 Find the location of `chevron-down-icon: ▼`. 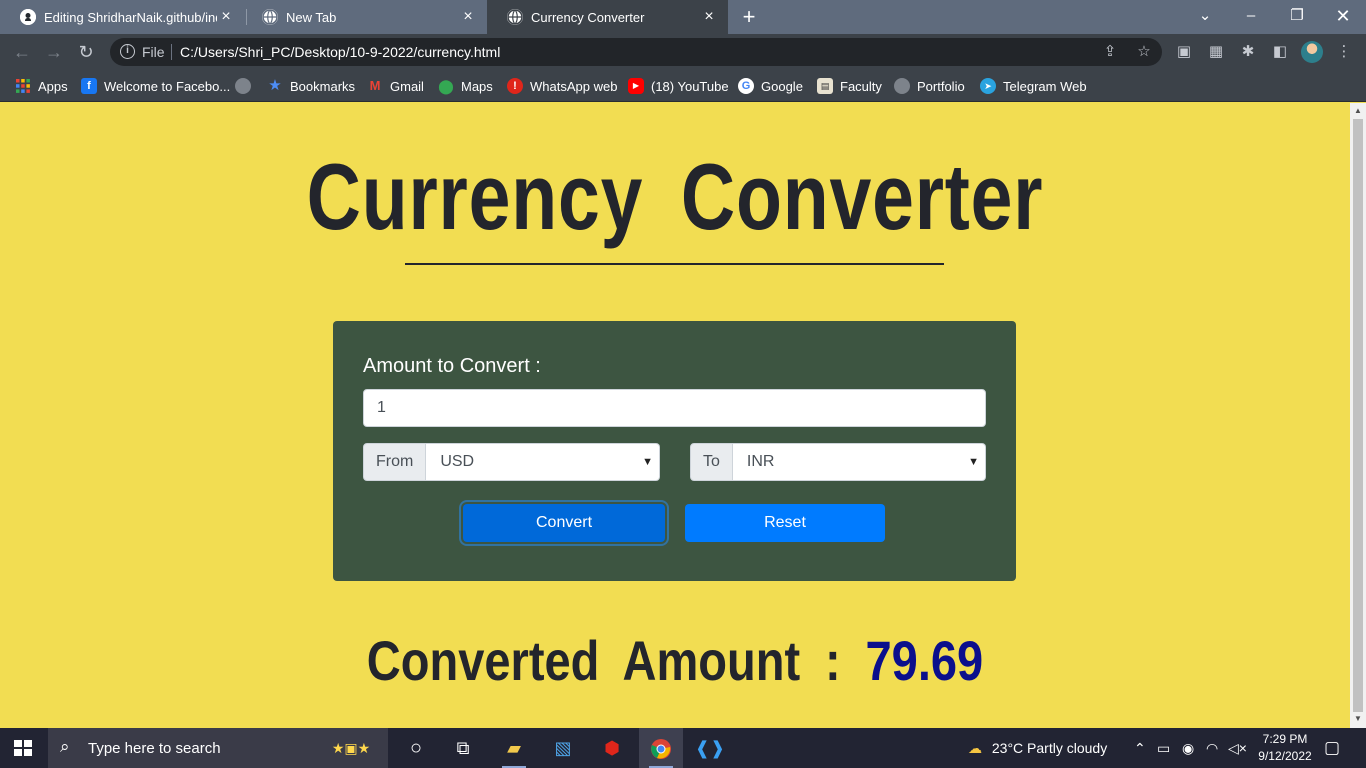

chevron-down-icon: ▼ is located at coordinates (647, 462).